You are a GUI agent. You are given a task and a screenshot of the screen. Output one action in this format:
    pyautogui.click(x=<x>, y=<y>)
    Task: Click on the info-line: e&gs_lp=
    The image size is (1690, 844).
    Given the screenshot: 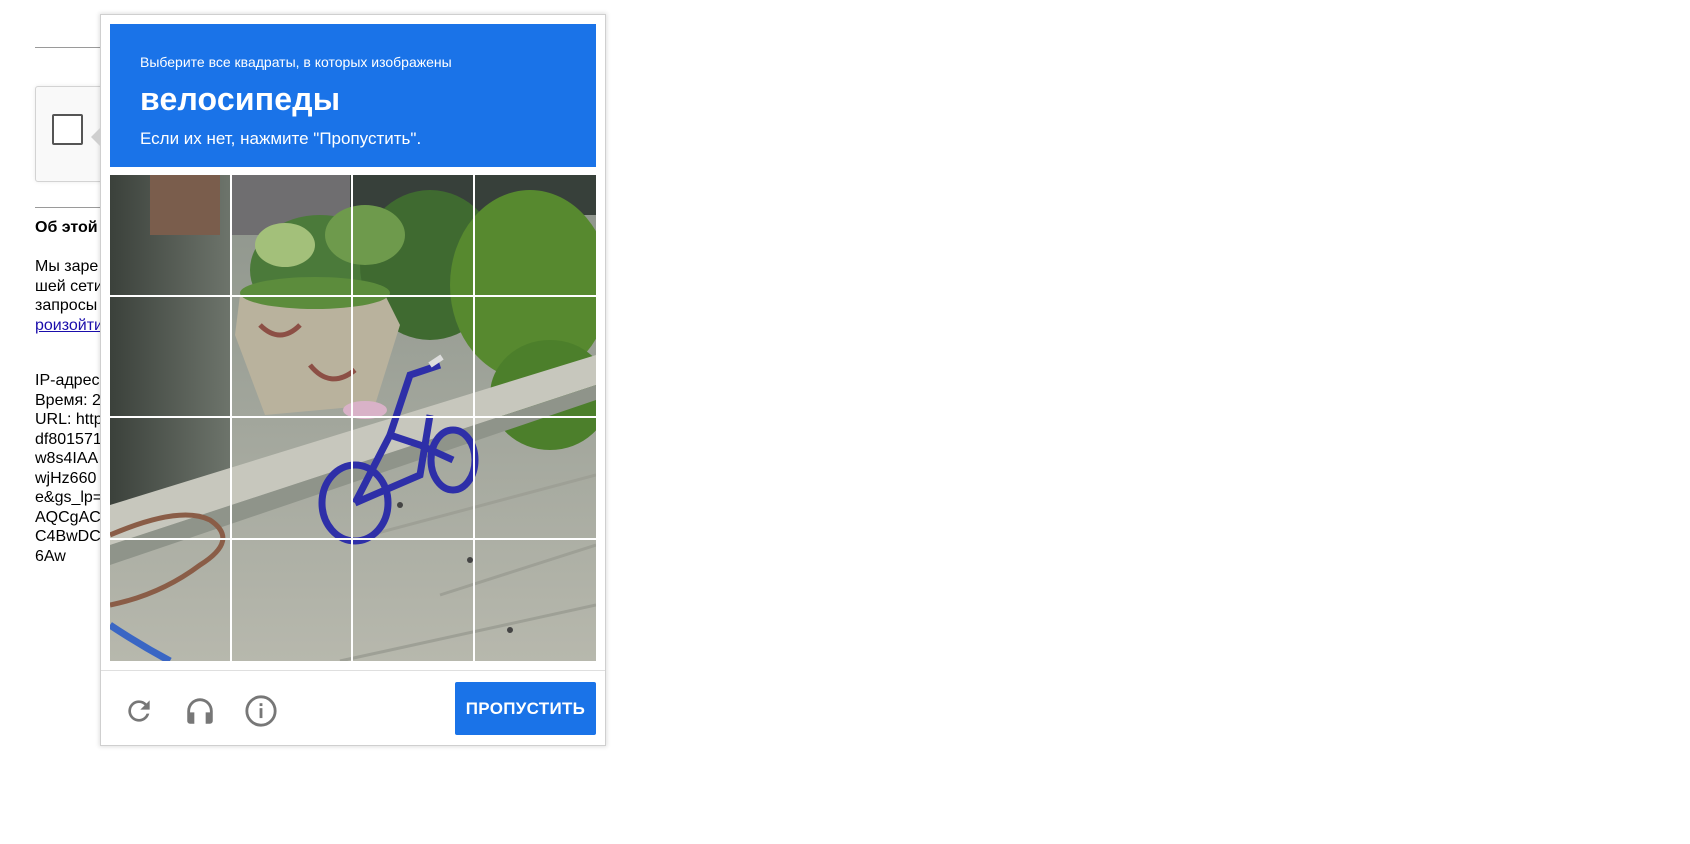 What is the action you would take?
    pyautogui.click(x=69, y=497)
    